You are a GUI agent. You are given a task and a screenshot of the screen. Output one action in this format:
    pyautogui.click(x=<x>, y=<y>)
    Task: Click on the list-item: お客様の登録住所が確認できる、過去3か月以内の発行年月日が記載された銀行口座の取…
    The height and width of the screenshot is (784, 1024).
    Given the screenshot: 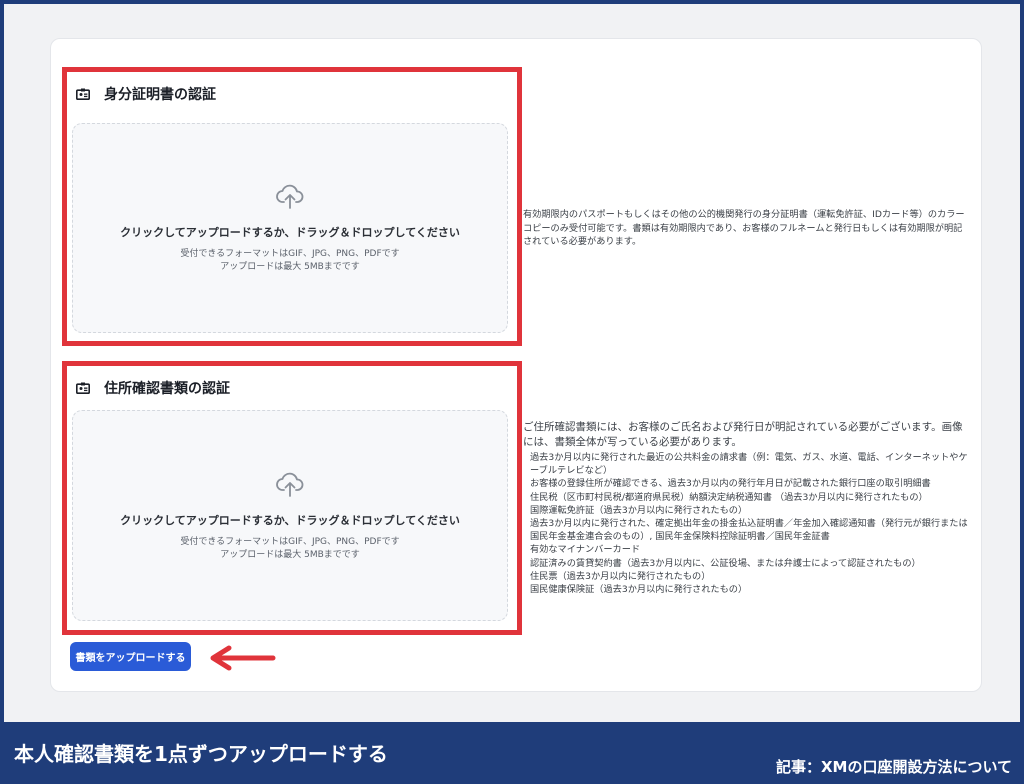 What is the action you would take?
    pyautogui.click(x=730, y=484)
    